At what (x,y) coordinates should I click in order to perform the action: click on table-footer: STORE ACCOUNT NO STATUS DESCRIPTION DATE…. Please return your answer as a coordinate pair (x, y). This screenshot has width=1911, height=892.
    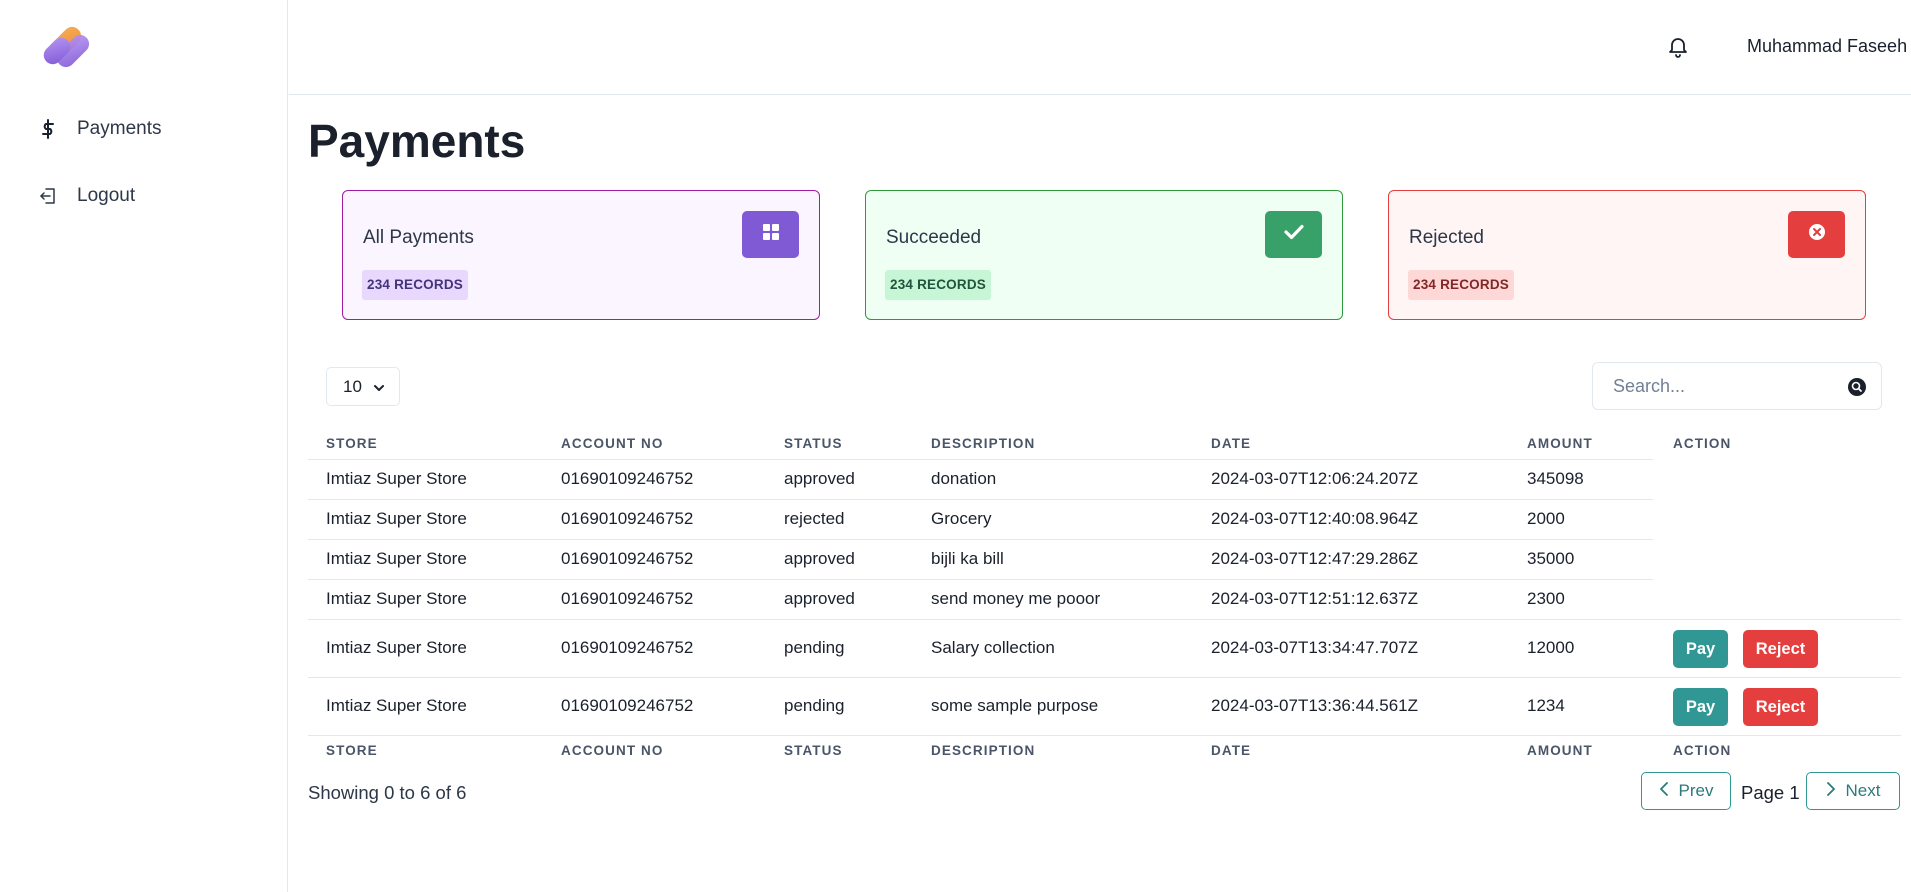
    Looking at the image, I should click on (1104, 750).